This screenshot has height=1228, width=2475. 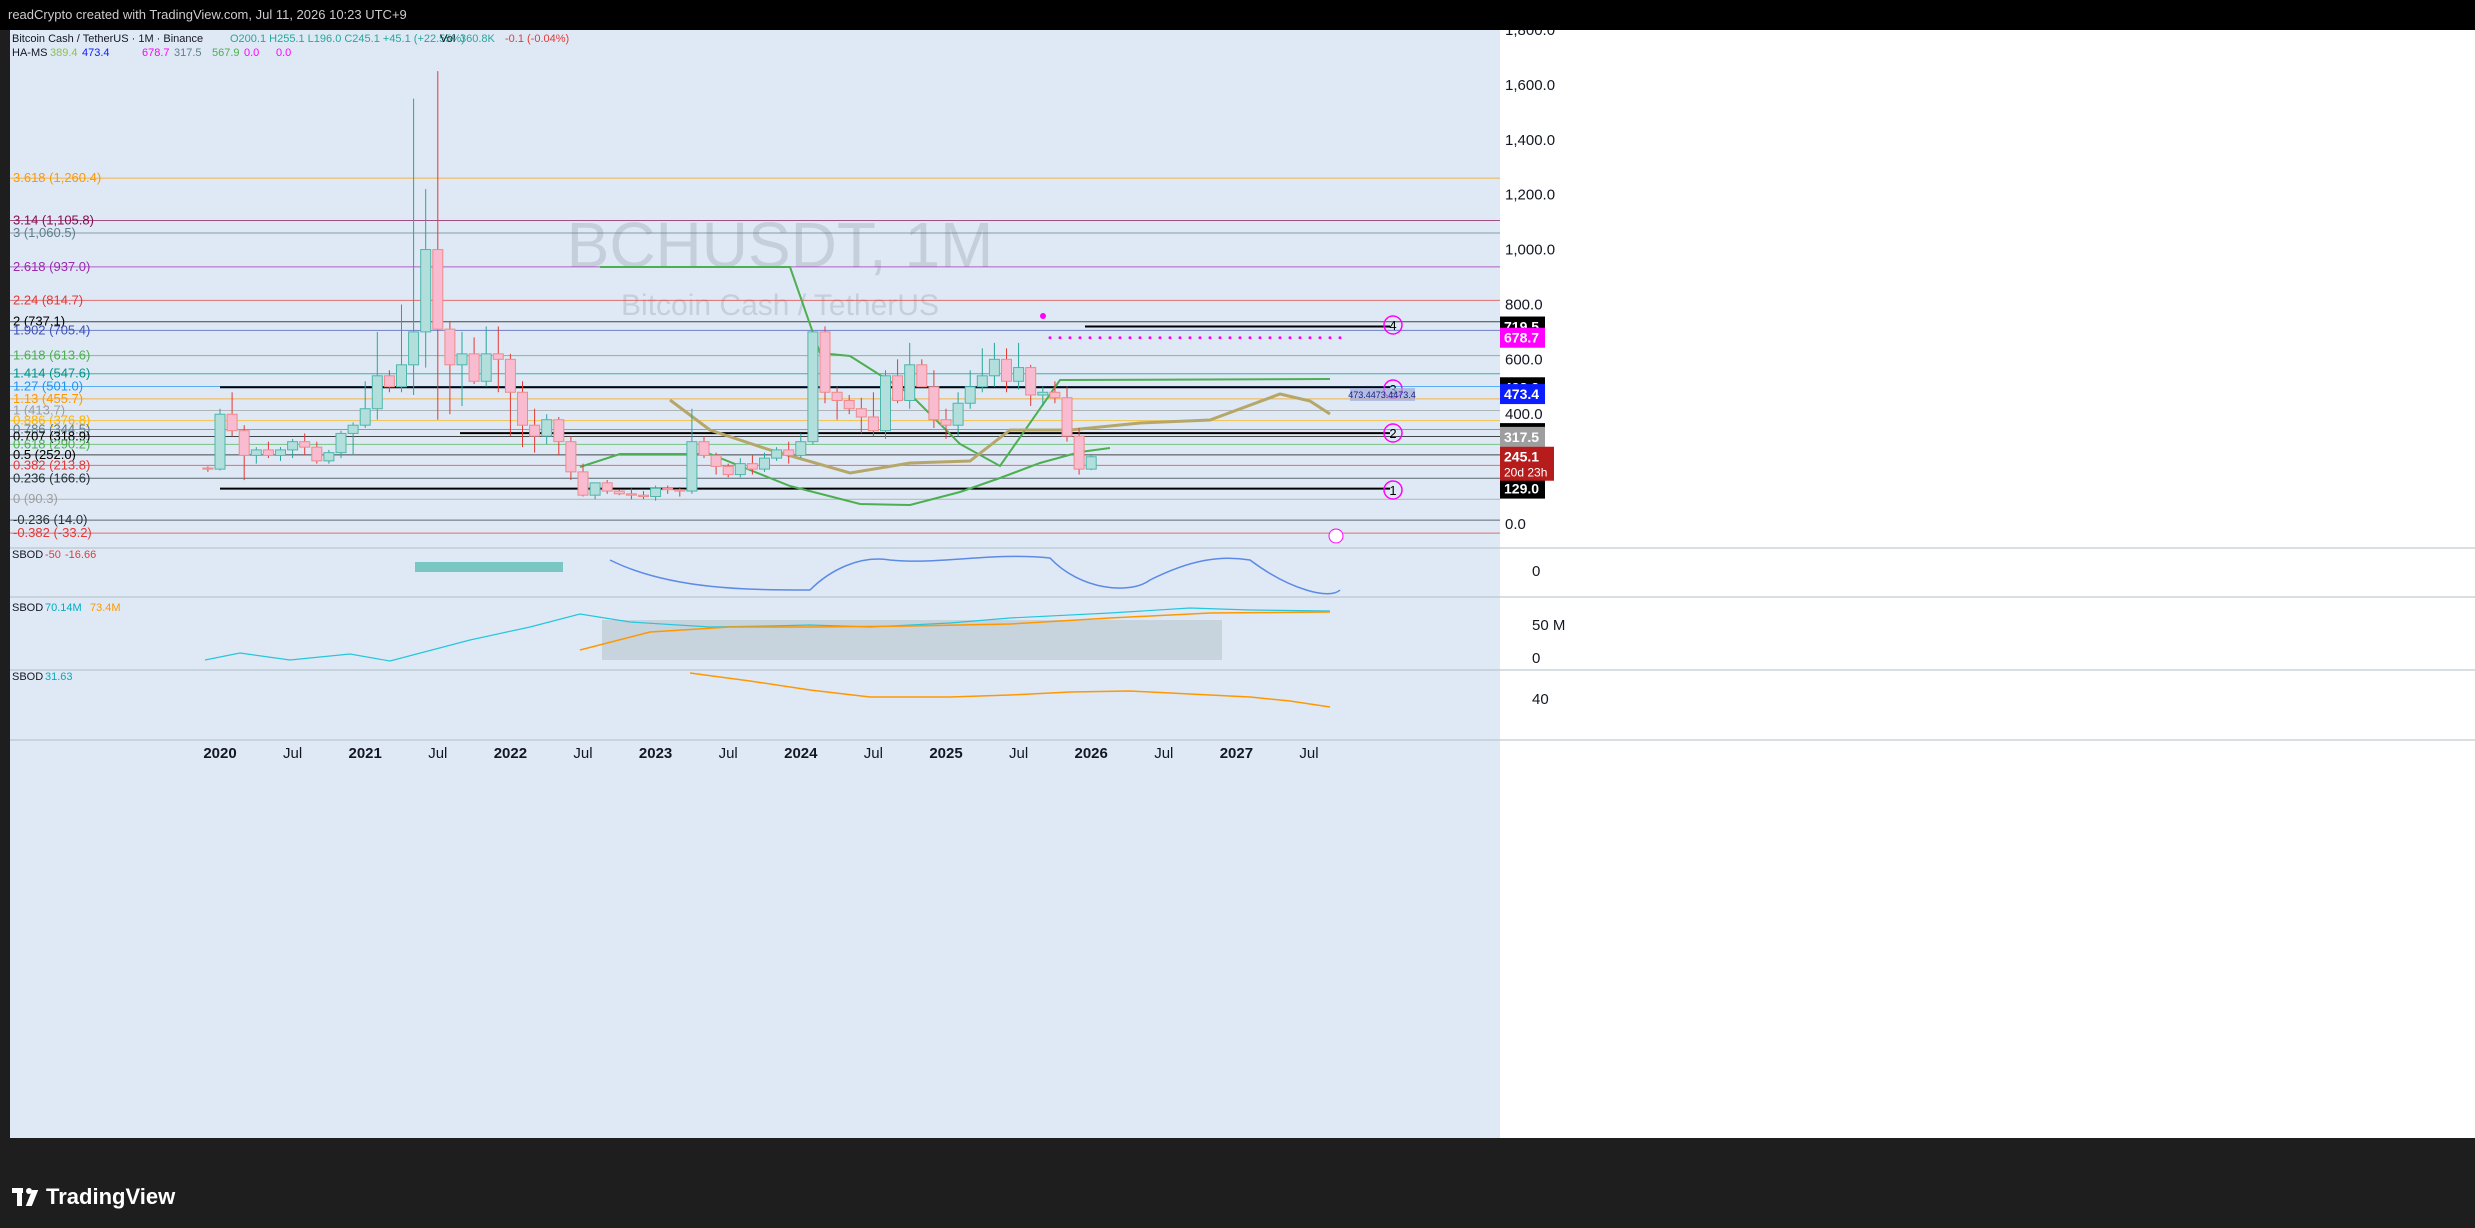 What do you see at coordinates (1536, 571) in the screenshot?
I see `sbod1-axis-zero: 0` at bounding box center [1536, 571].